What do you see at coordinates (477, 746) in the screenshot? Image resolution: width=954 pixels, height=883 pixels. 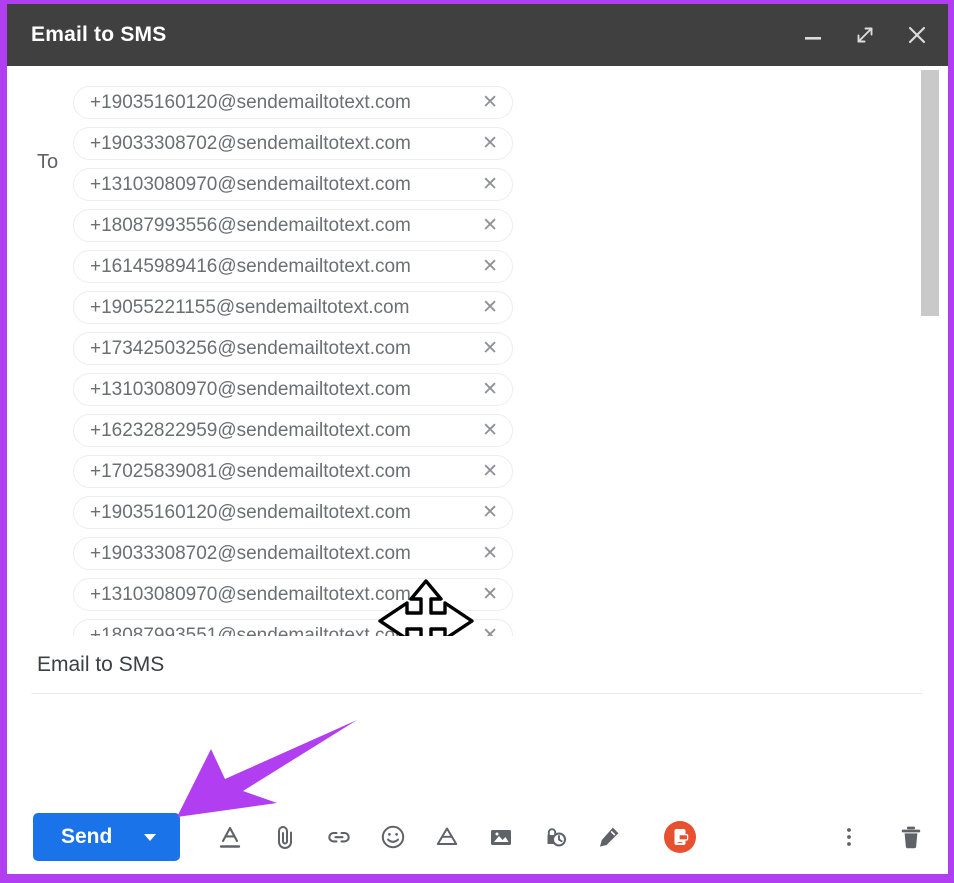 I see `message-body-input` at bounding box center [477, 746].